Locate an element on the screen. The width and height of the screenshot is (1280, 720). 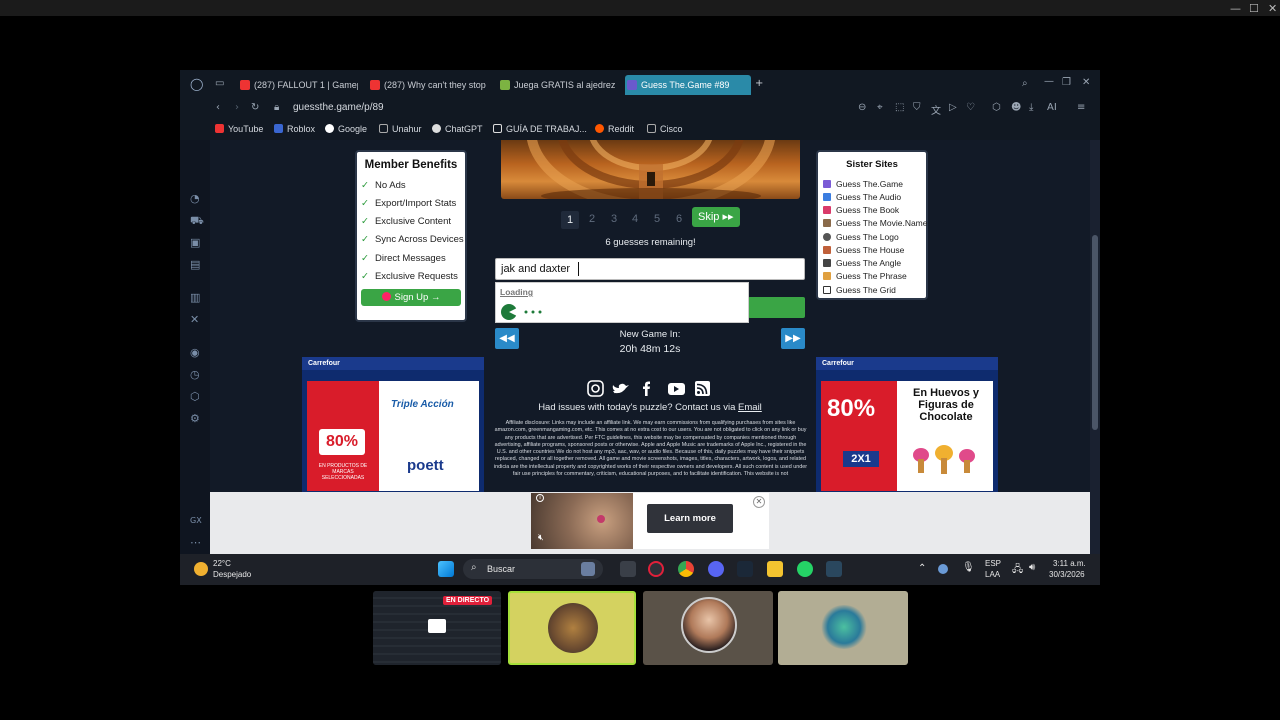
zoom-icon: ⊖ is located at coordinates (862, 107).